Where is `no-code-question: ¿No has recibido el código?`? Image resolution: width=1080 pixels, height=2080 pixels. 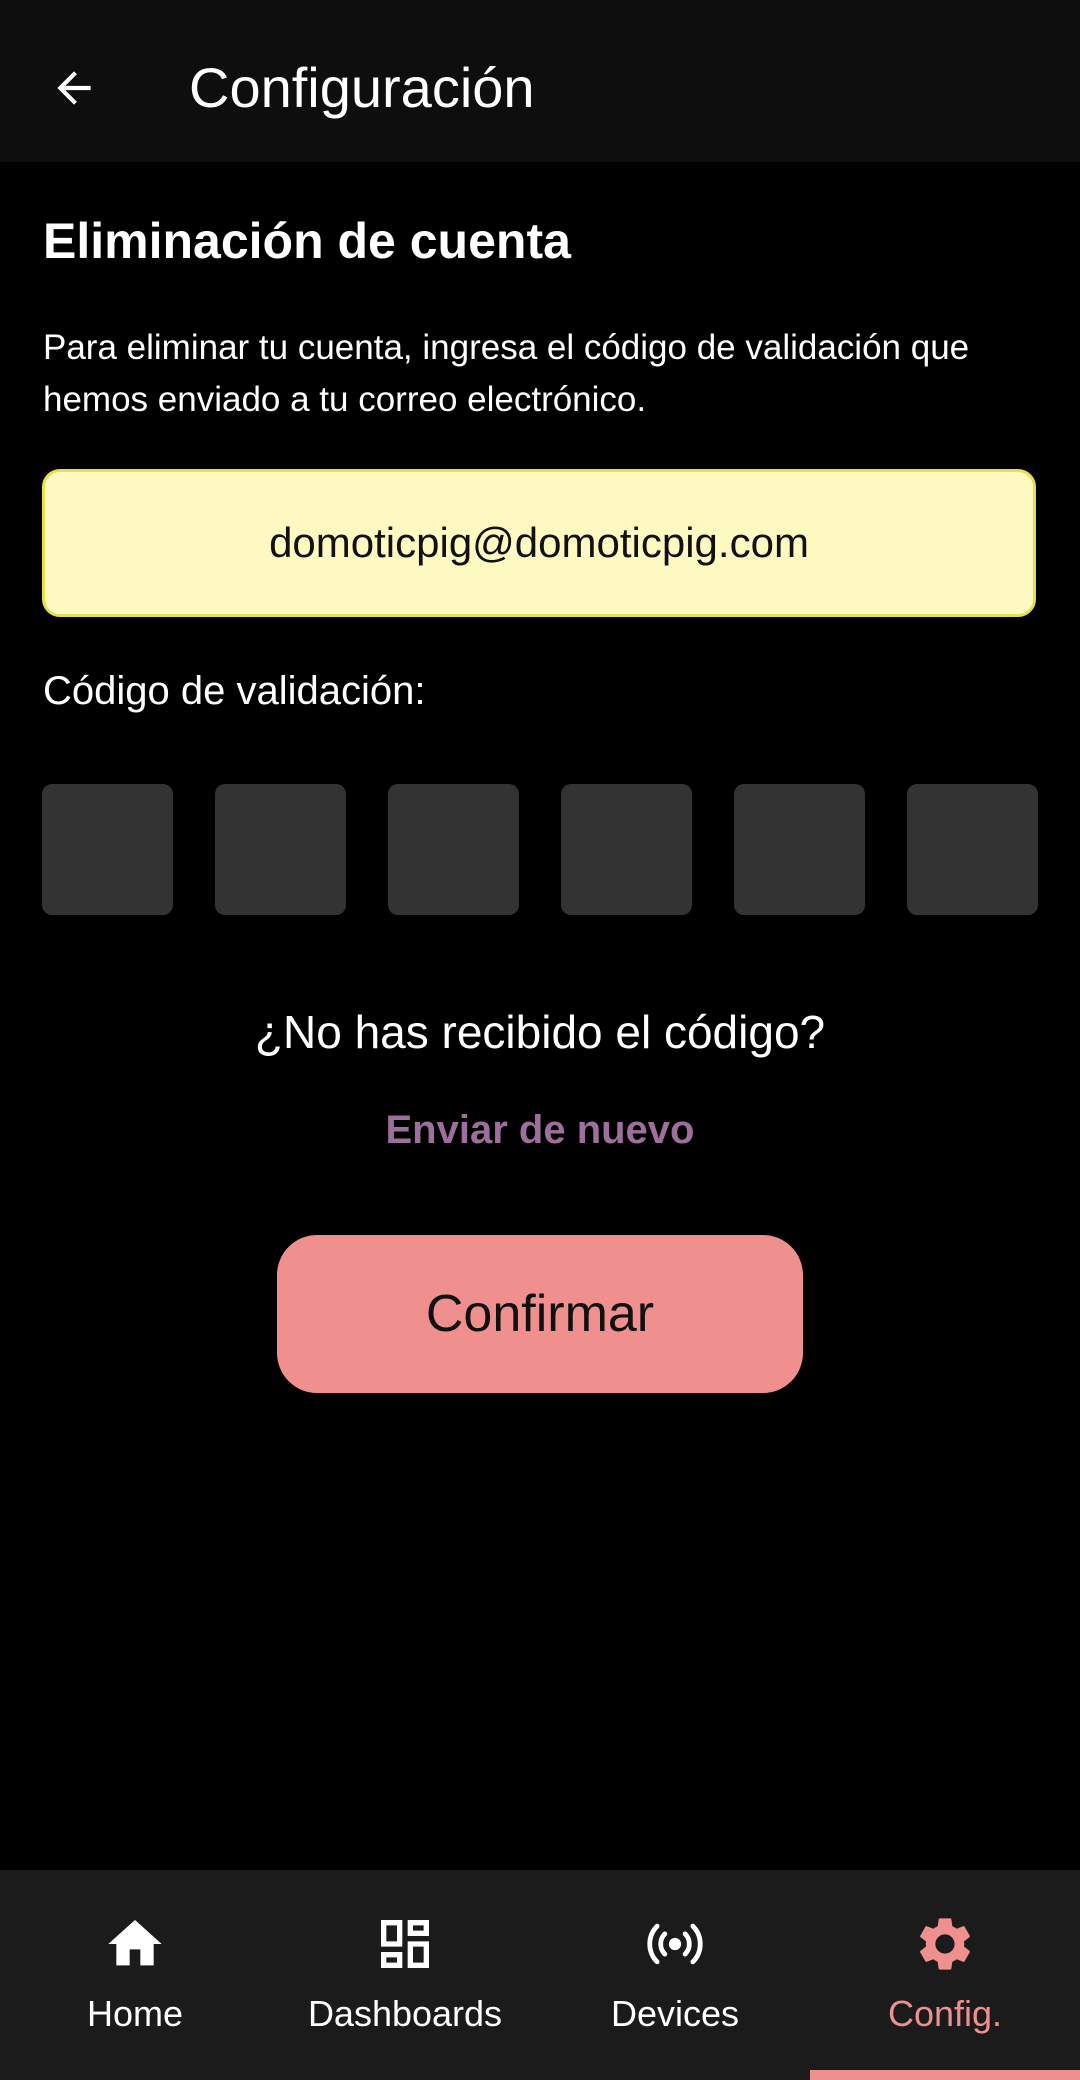 no-code-question: ¿No has recibido el código? is located at coordinates (540, 1032).